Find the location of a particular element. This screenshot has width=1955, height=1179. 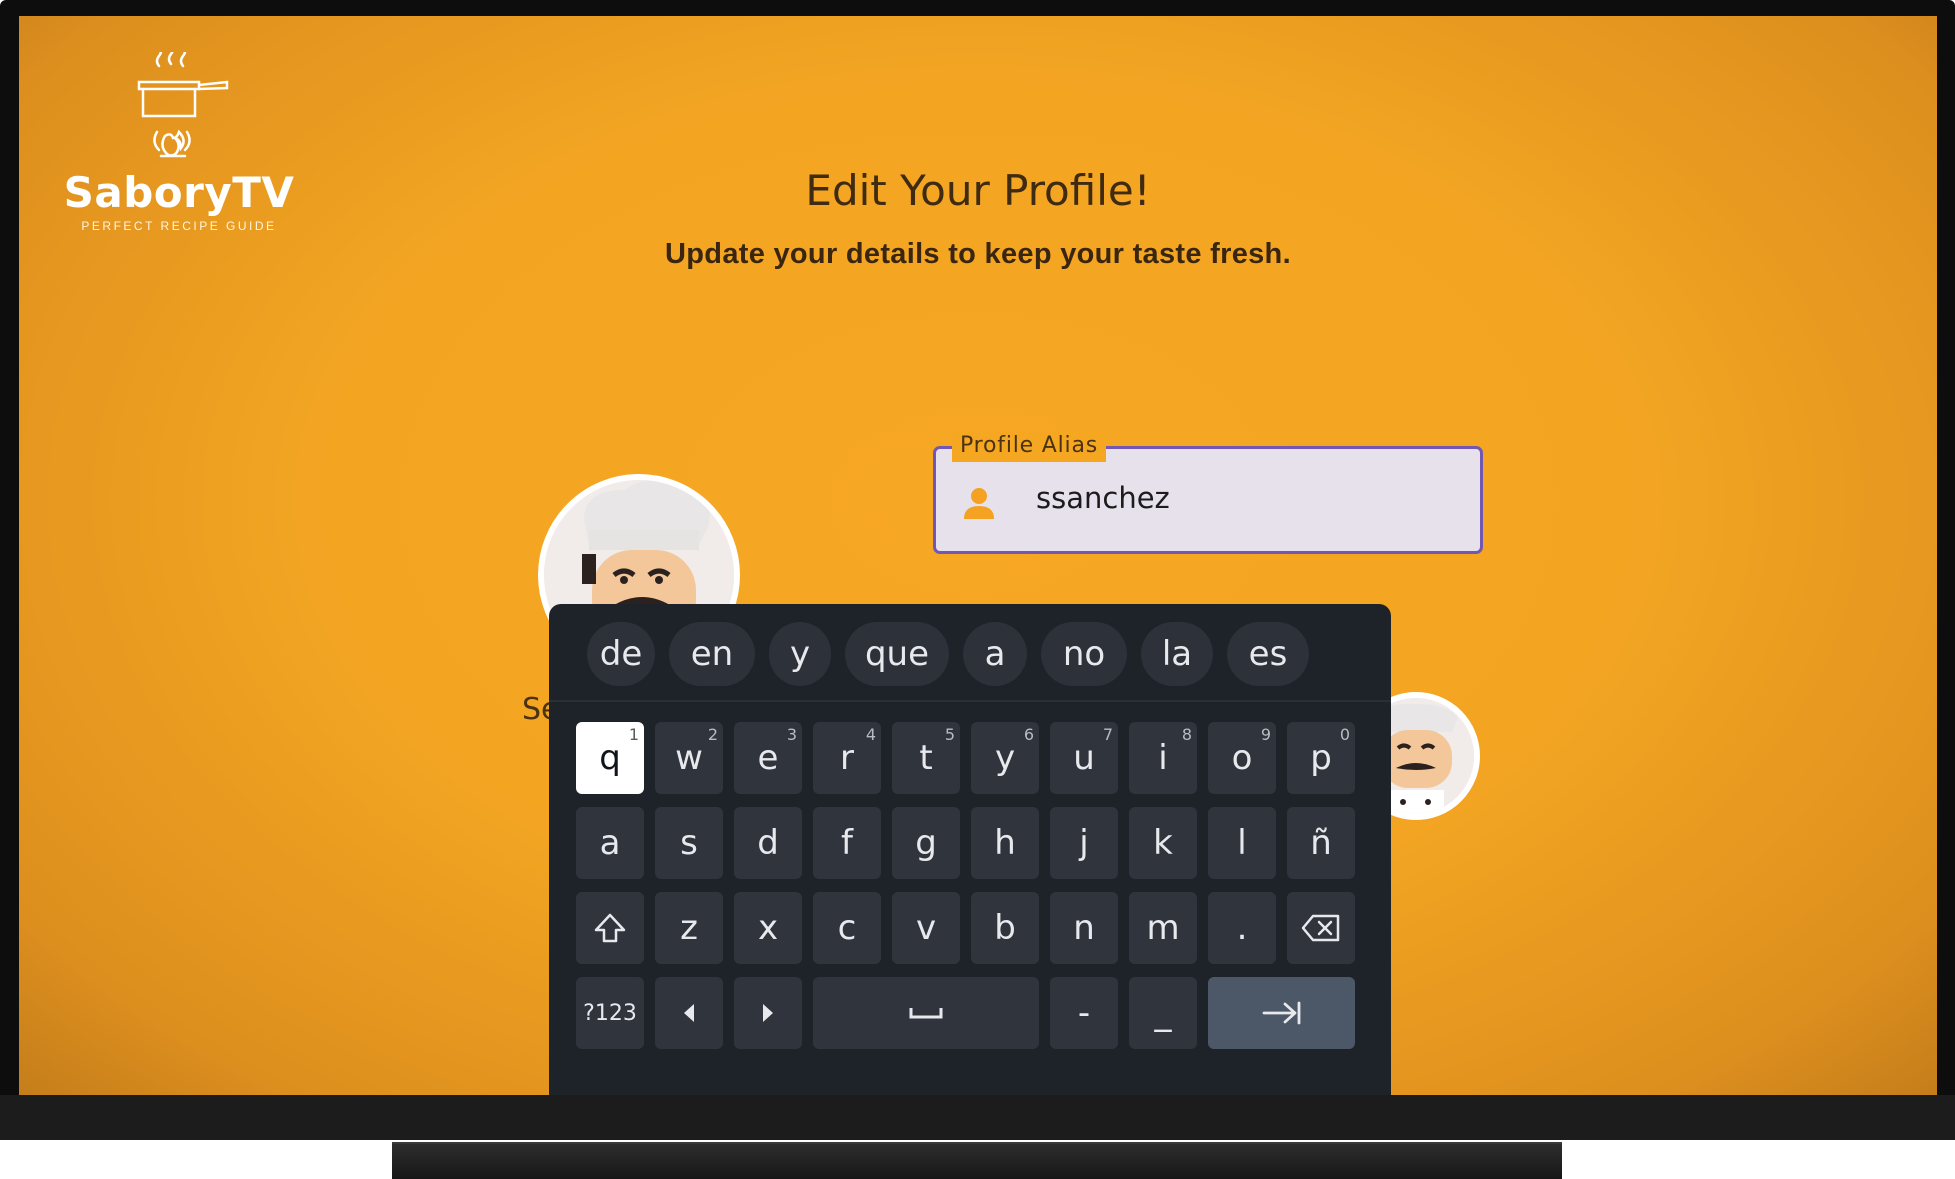

key-number-hint: 5 is located at coordinates (949, 734).